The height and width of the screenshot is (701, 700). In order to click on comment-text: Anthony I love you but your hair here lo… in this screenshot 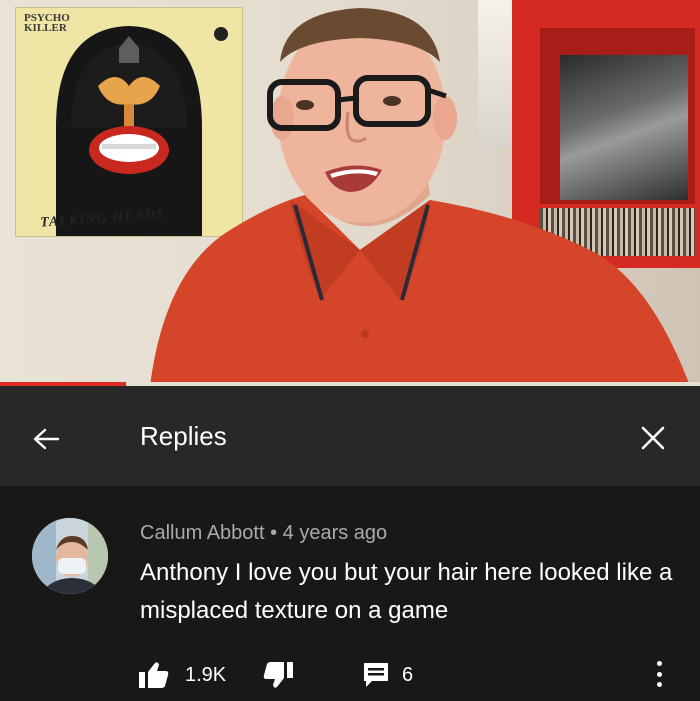, I will do `click(406, 591)`.